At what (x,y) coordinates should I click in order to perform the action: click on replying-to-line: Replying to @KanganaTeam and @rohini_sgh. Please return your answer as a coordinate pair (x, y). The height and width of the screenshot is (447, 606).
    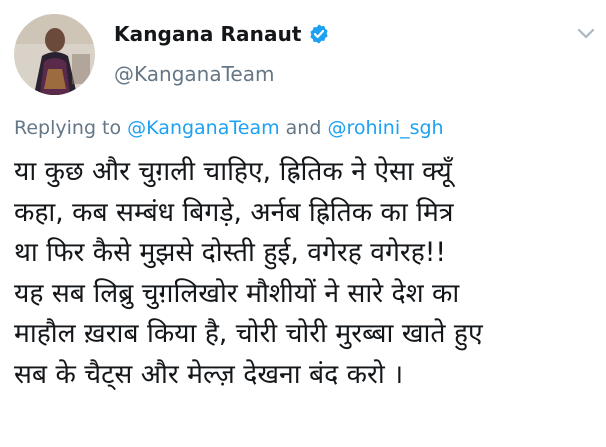
    Looking at the image, I should click on (229, 128).